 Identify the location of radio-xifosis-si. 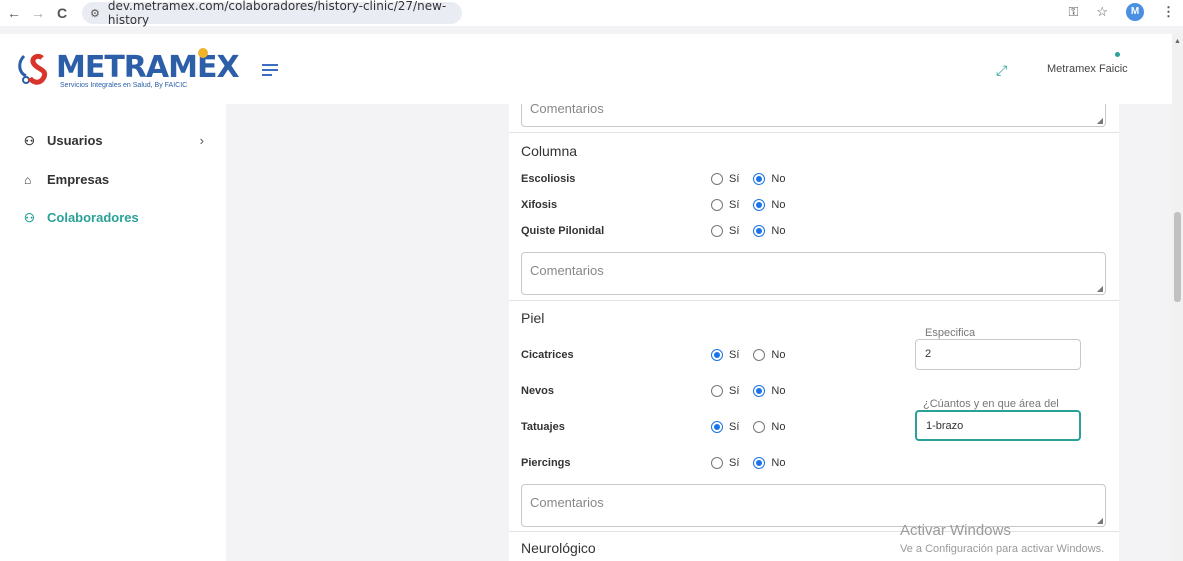
(717, 205).